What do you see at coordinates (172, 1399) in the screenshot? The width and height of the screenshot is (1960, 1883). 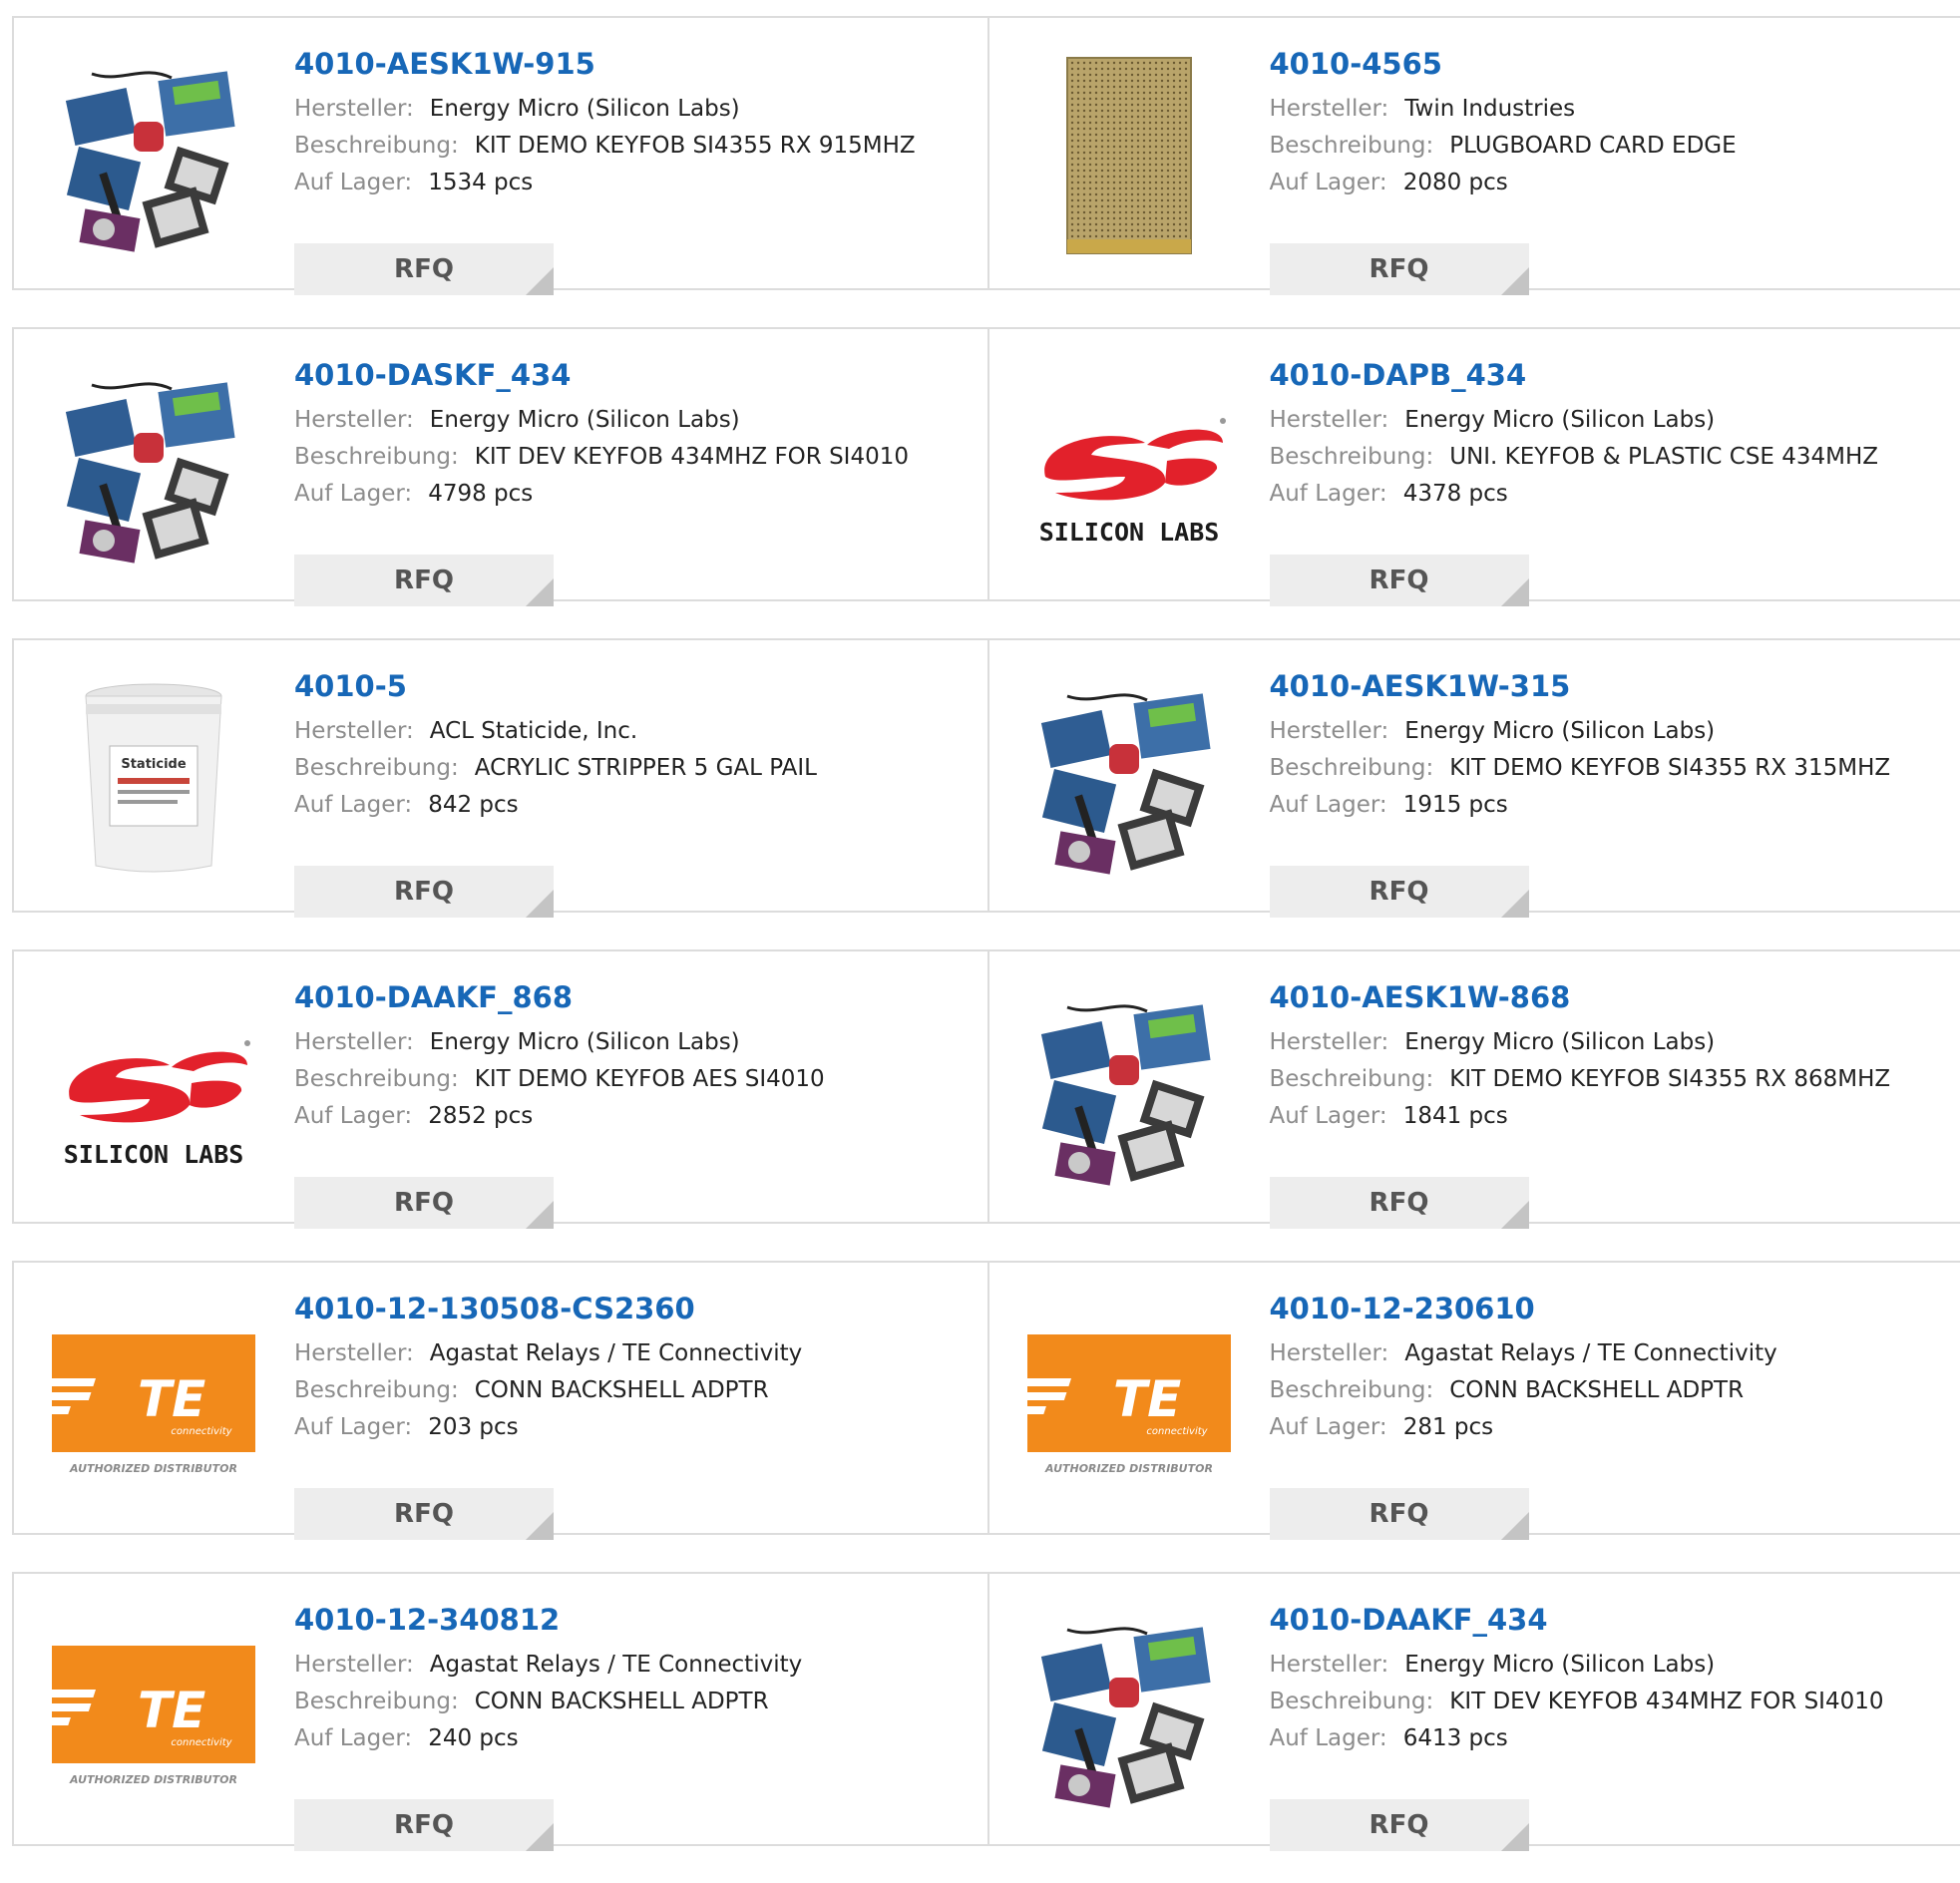 I see `logo-wordmark: TE` at bounding box center [172, 1399].